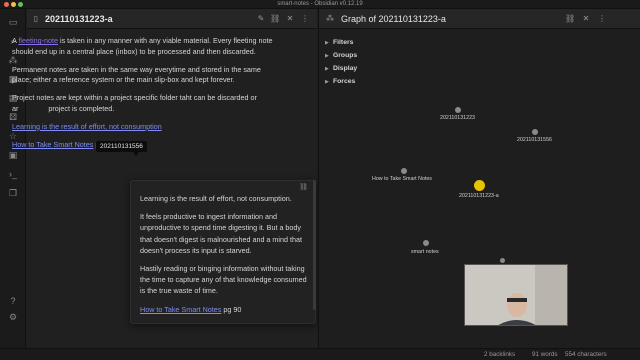  What do you see at coordinates (36, 18) in the screenshot?
I see `document-icon: ▯` at bounding box center [36, 18].